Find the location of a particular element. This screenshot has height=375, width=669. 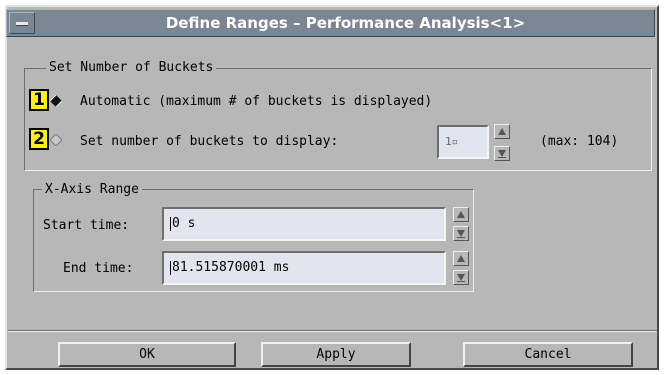

end-time-up-button is located at coordinates (461, 258).